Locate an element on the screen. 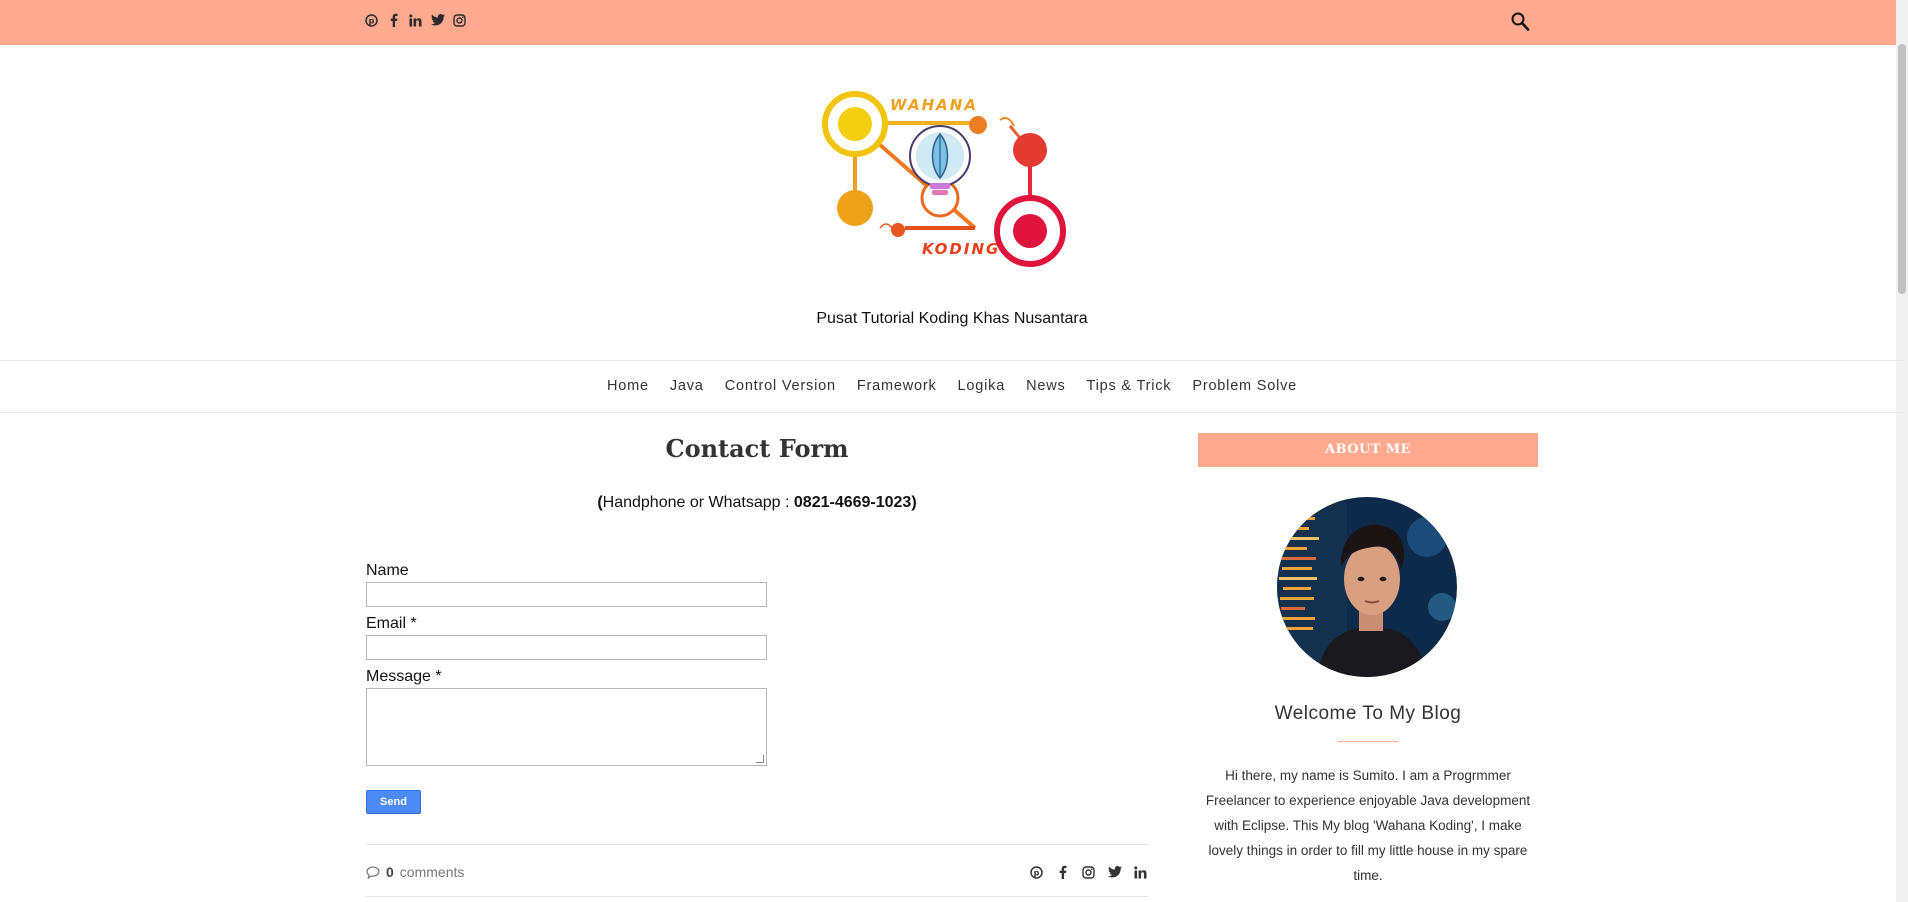 The width and height of the screenshot is (1908, 902). contact-label: Handphone or Whatsapp : is located at coordinates (698, 502).